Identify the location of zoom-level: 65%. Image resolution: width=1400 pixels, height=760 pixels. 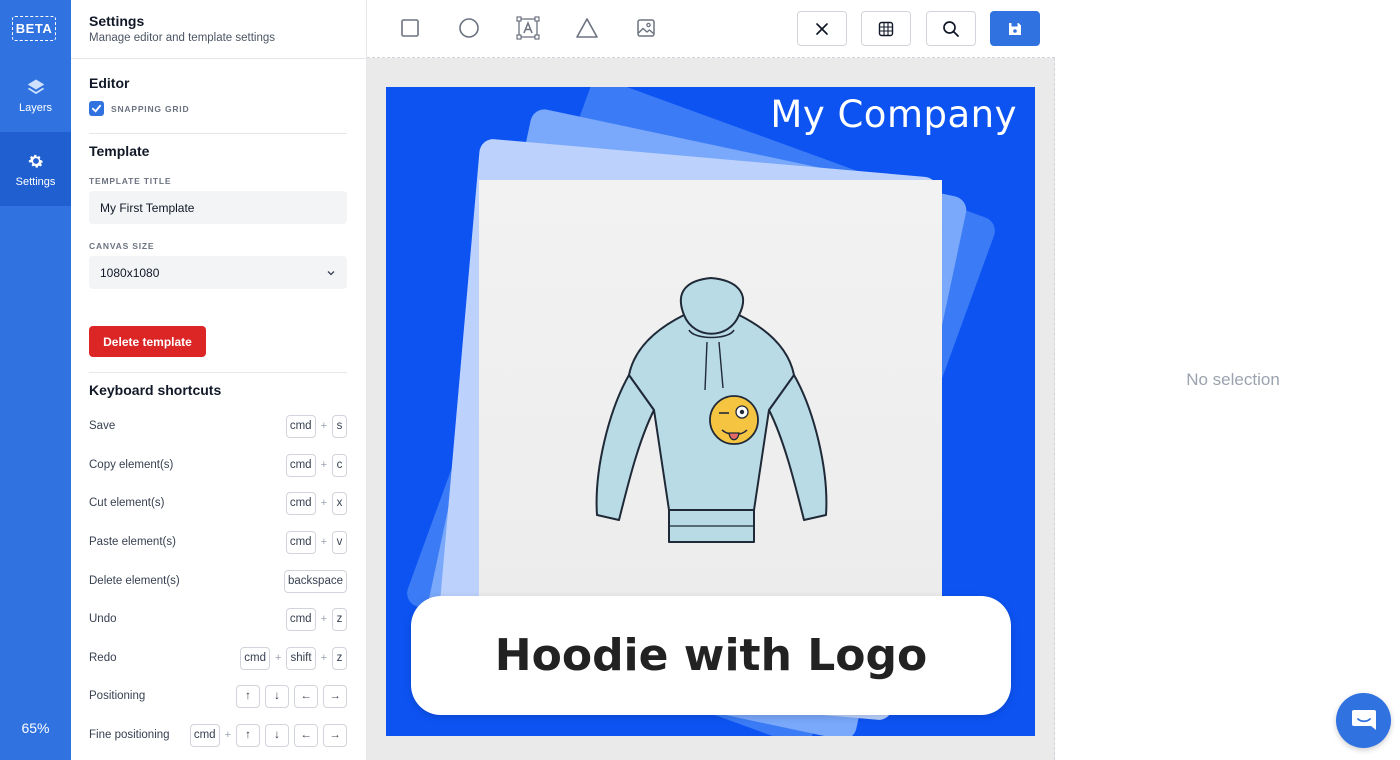
(35, 728).